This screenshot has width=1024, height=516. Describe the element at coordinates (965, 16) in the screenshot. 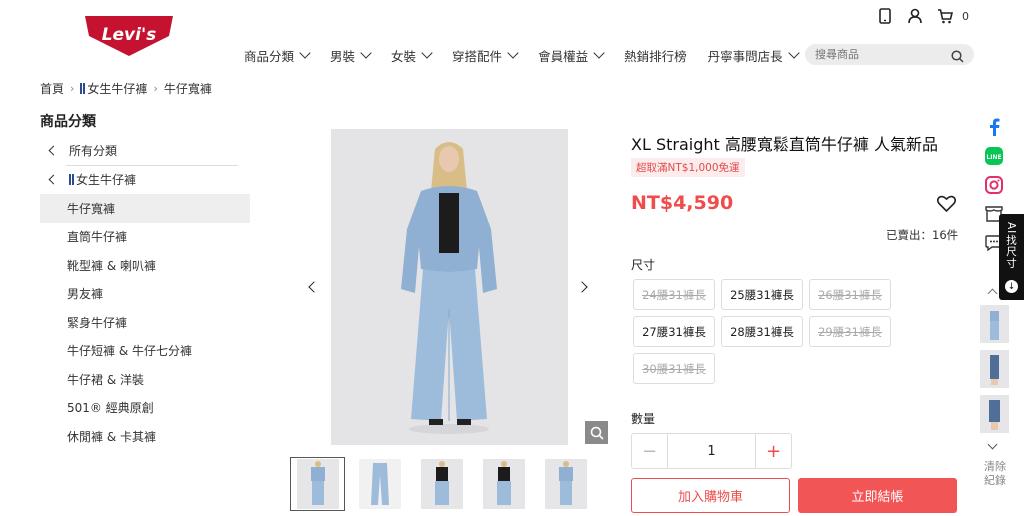

I see `cart-count: 0` at that location.